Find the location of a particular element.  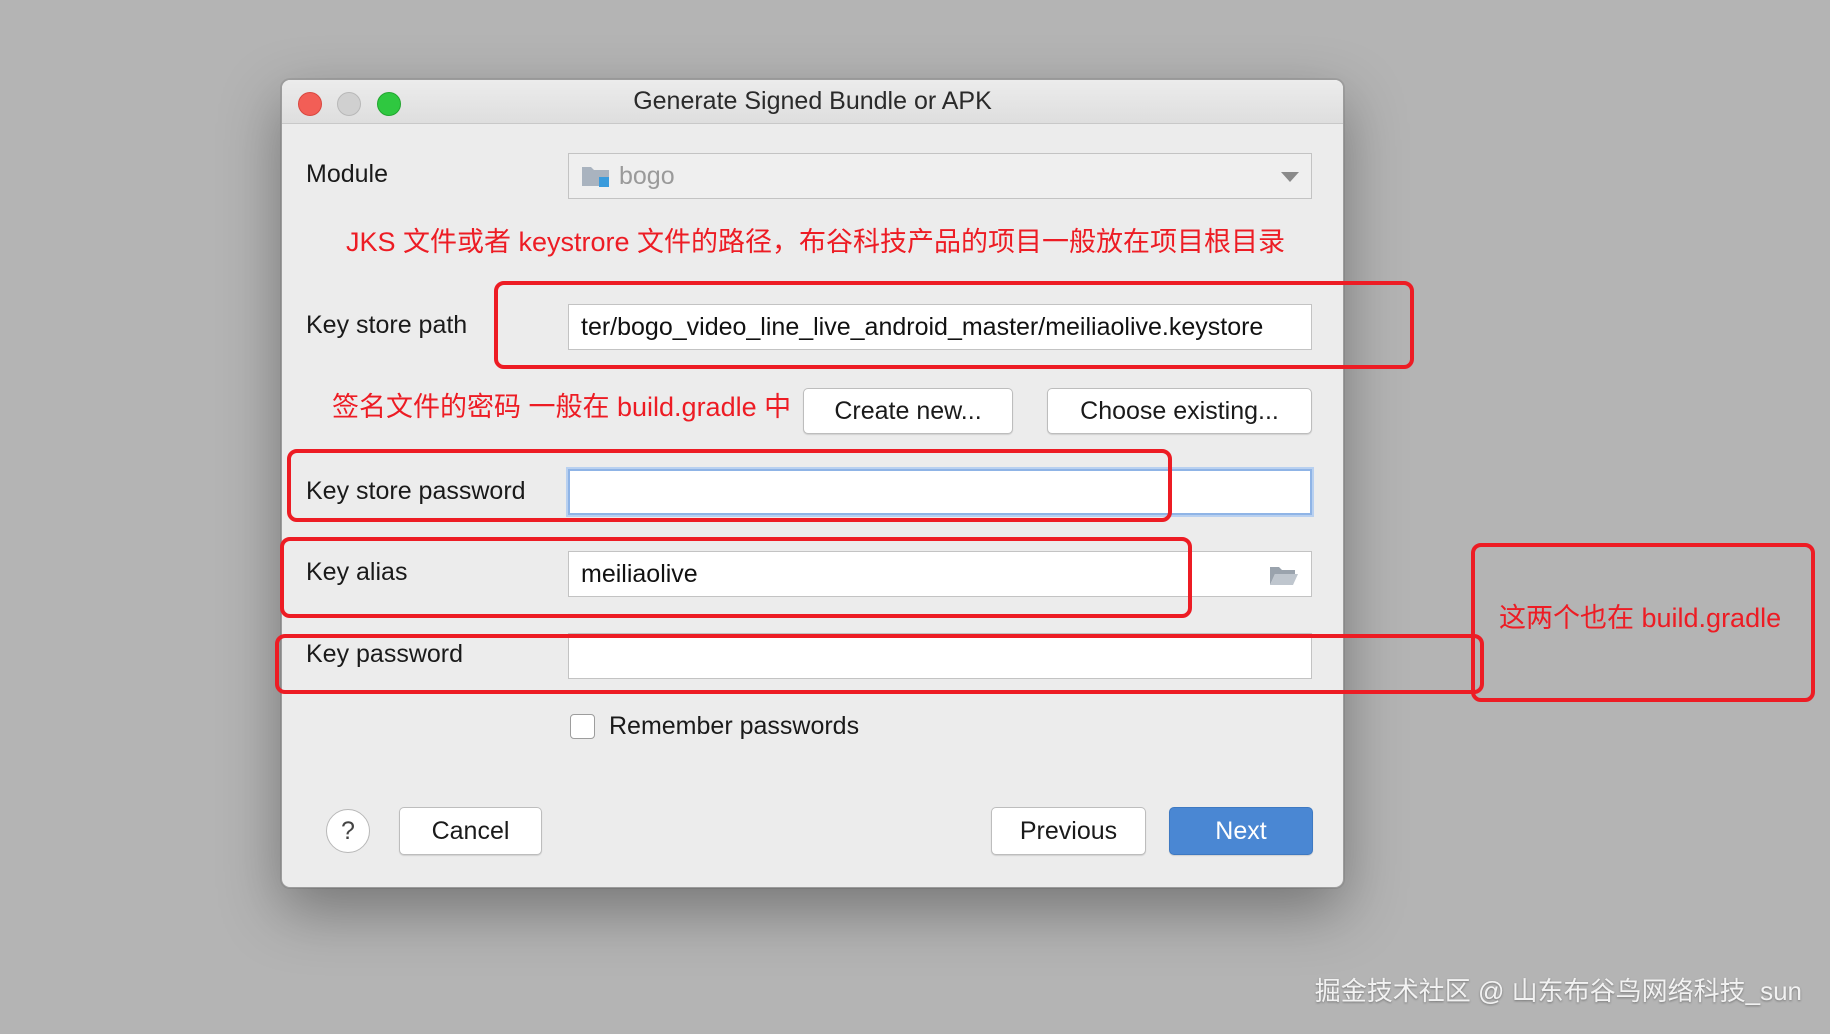

module-label: Module is located at coordinates (347, 174).